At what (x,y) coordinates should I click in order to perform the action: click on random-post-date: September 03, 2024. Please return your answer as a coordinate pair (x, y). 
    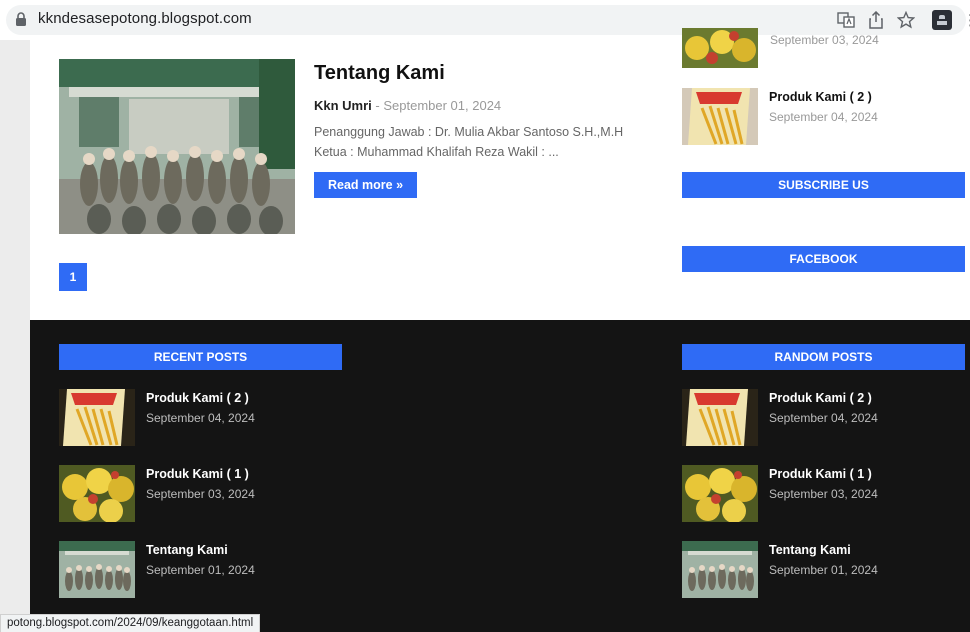
    Looking at the image, I should click on (823, 494).